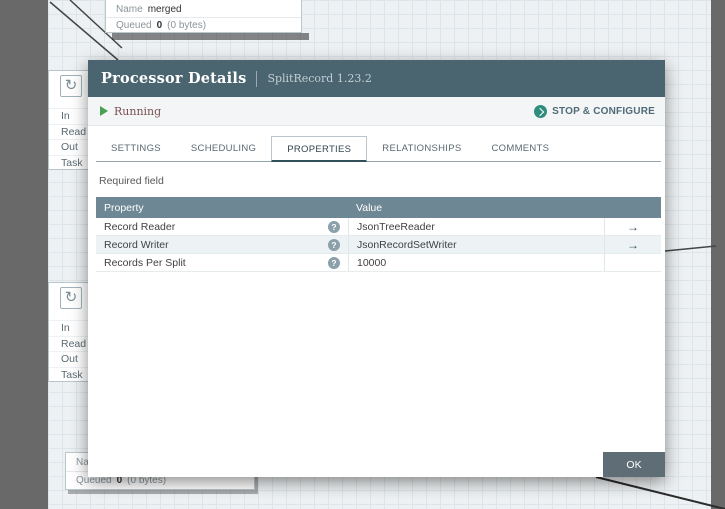  What do you see at coordinates (369, 207) in the screenshot?
I see `col-header-value: Value` at bounding box center [369, 207].